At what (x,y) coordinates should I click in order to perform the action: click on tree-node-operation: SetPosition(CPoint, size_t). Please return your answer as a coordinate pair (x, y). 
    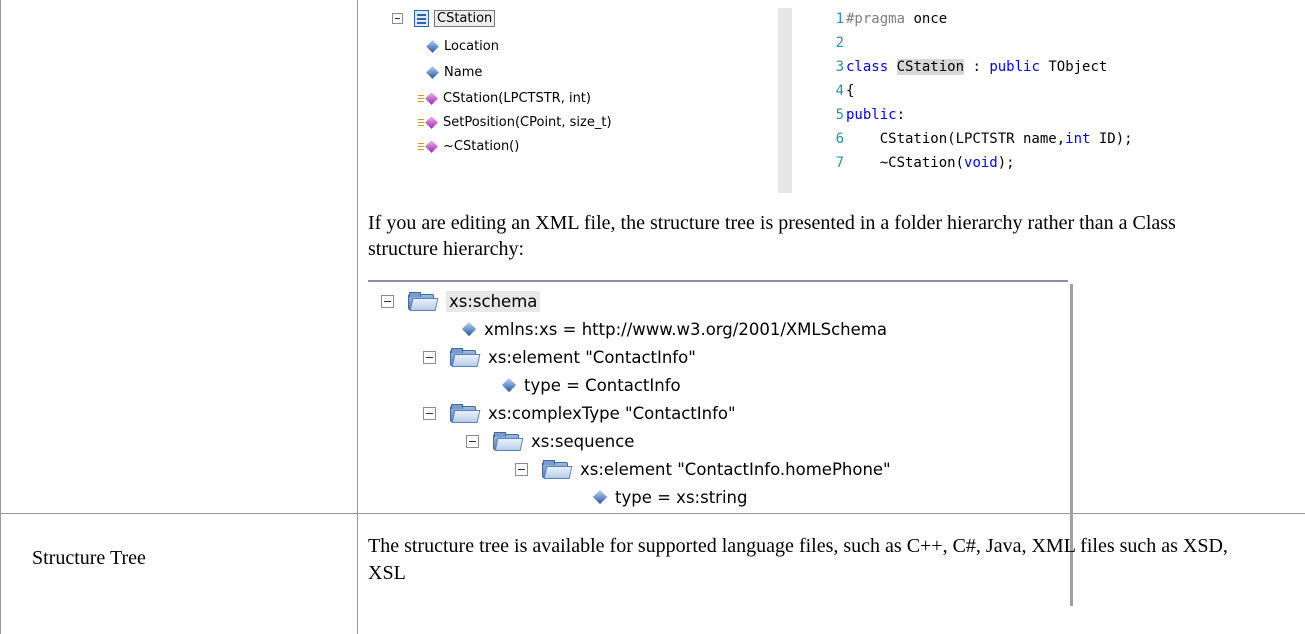
    Looking at the image, I should click on (515, 122).